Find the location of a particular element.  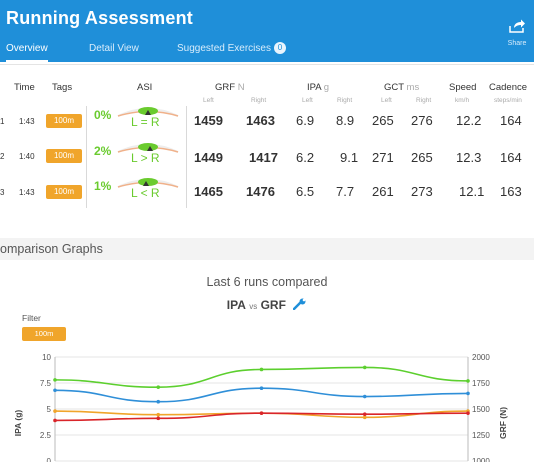

gct-right-sub: Right is located at coordinates (424, 100).